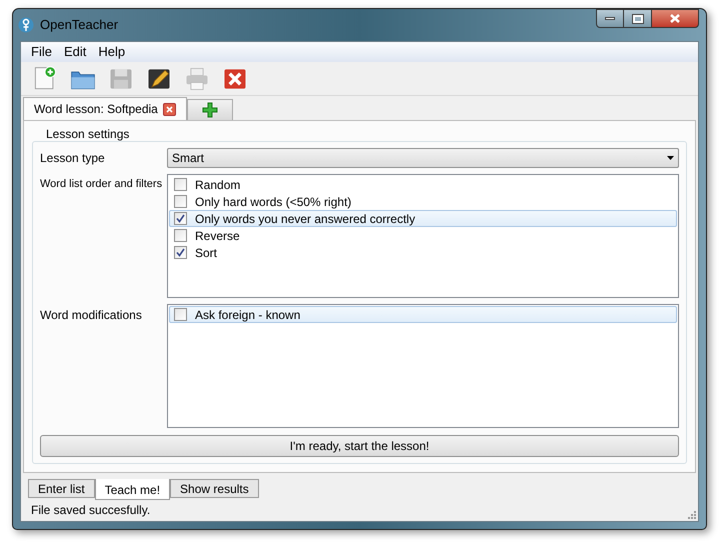 This screenshot has width=727, height=550. I want to click on menu-item: File, so click(41, 52).